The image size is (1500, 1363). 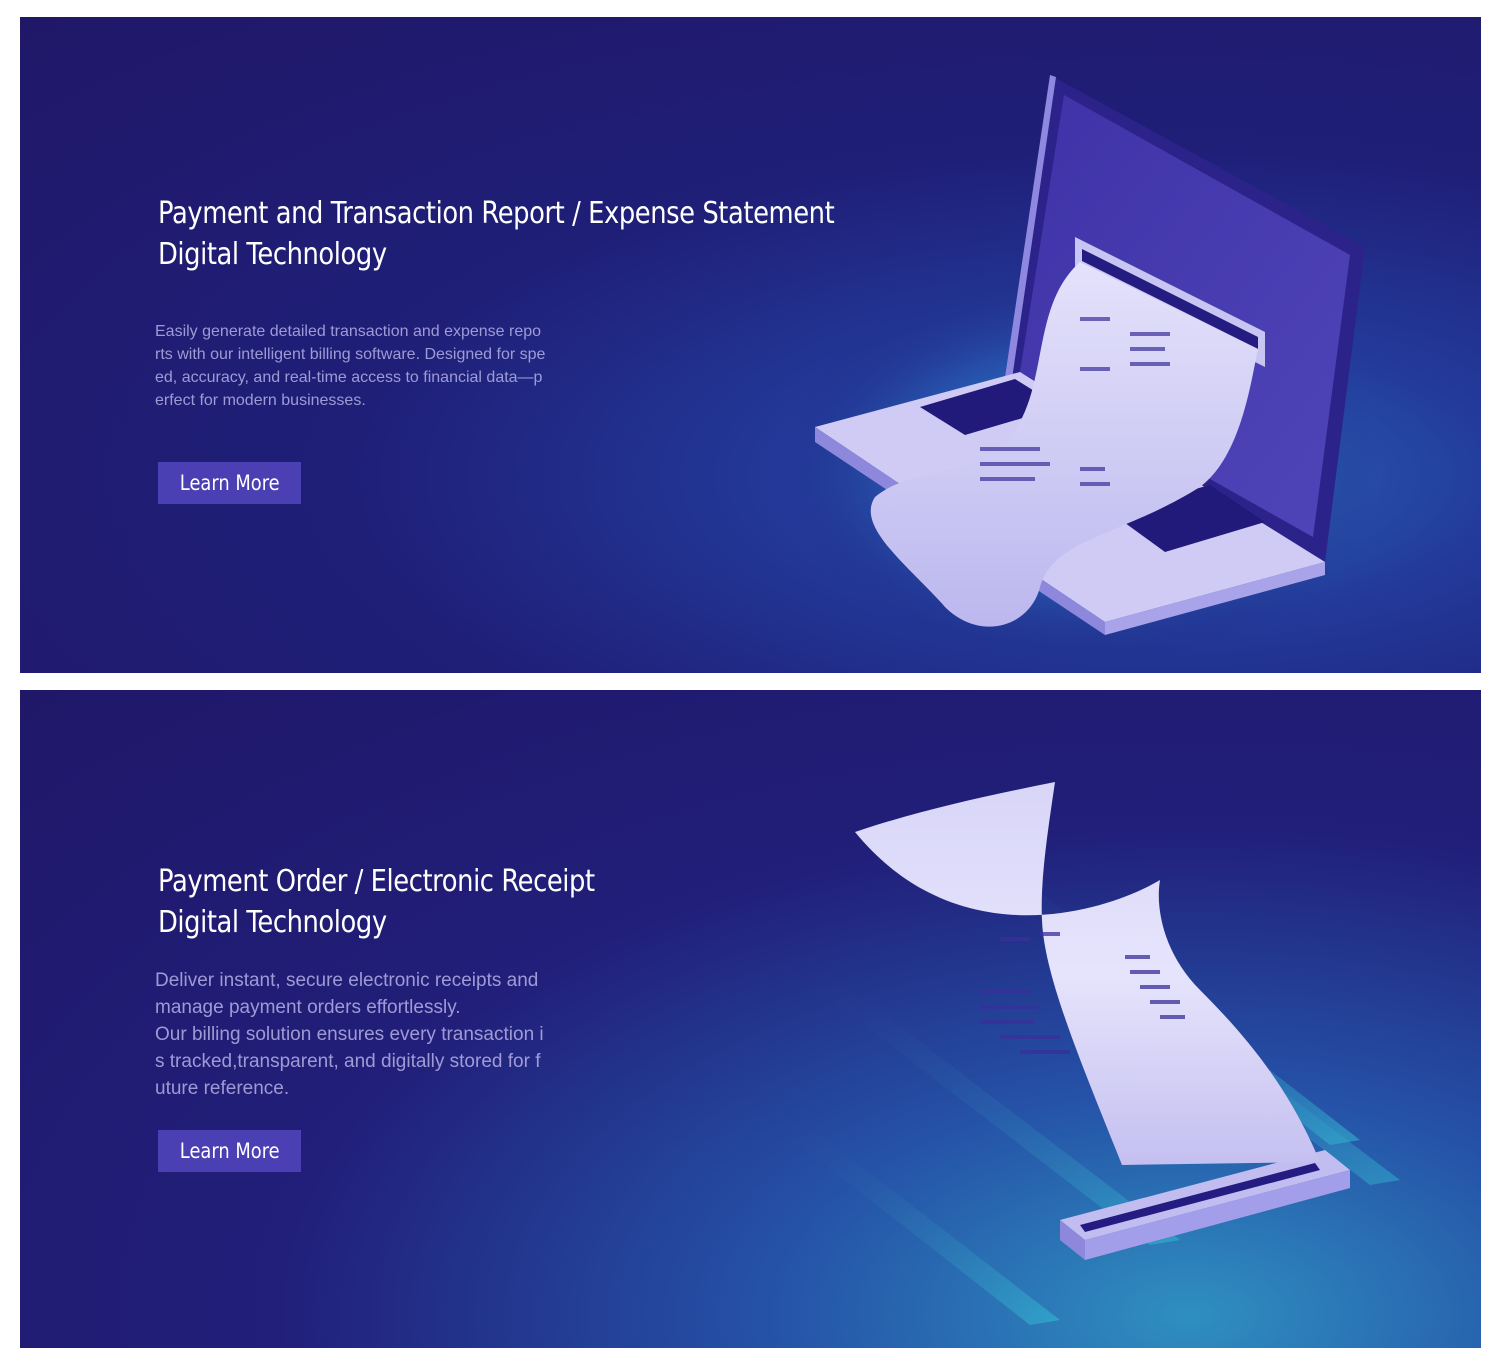 What do you see at coordinates (376, 881) in the screenshot?
I see `banner-title-line-1: Payment Order / Electronic Receipt` at bounding box center [376, 881].